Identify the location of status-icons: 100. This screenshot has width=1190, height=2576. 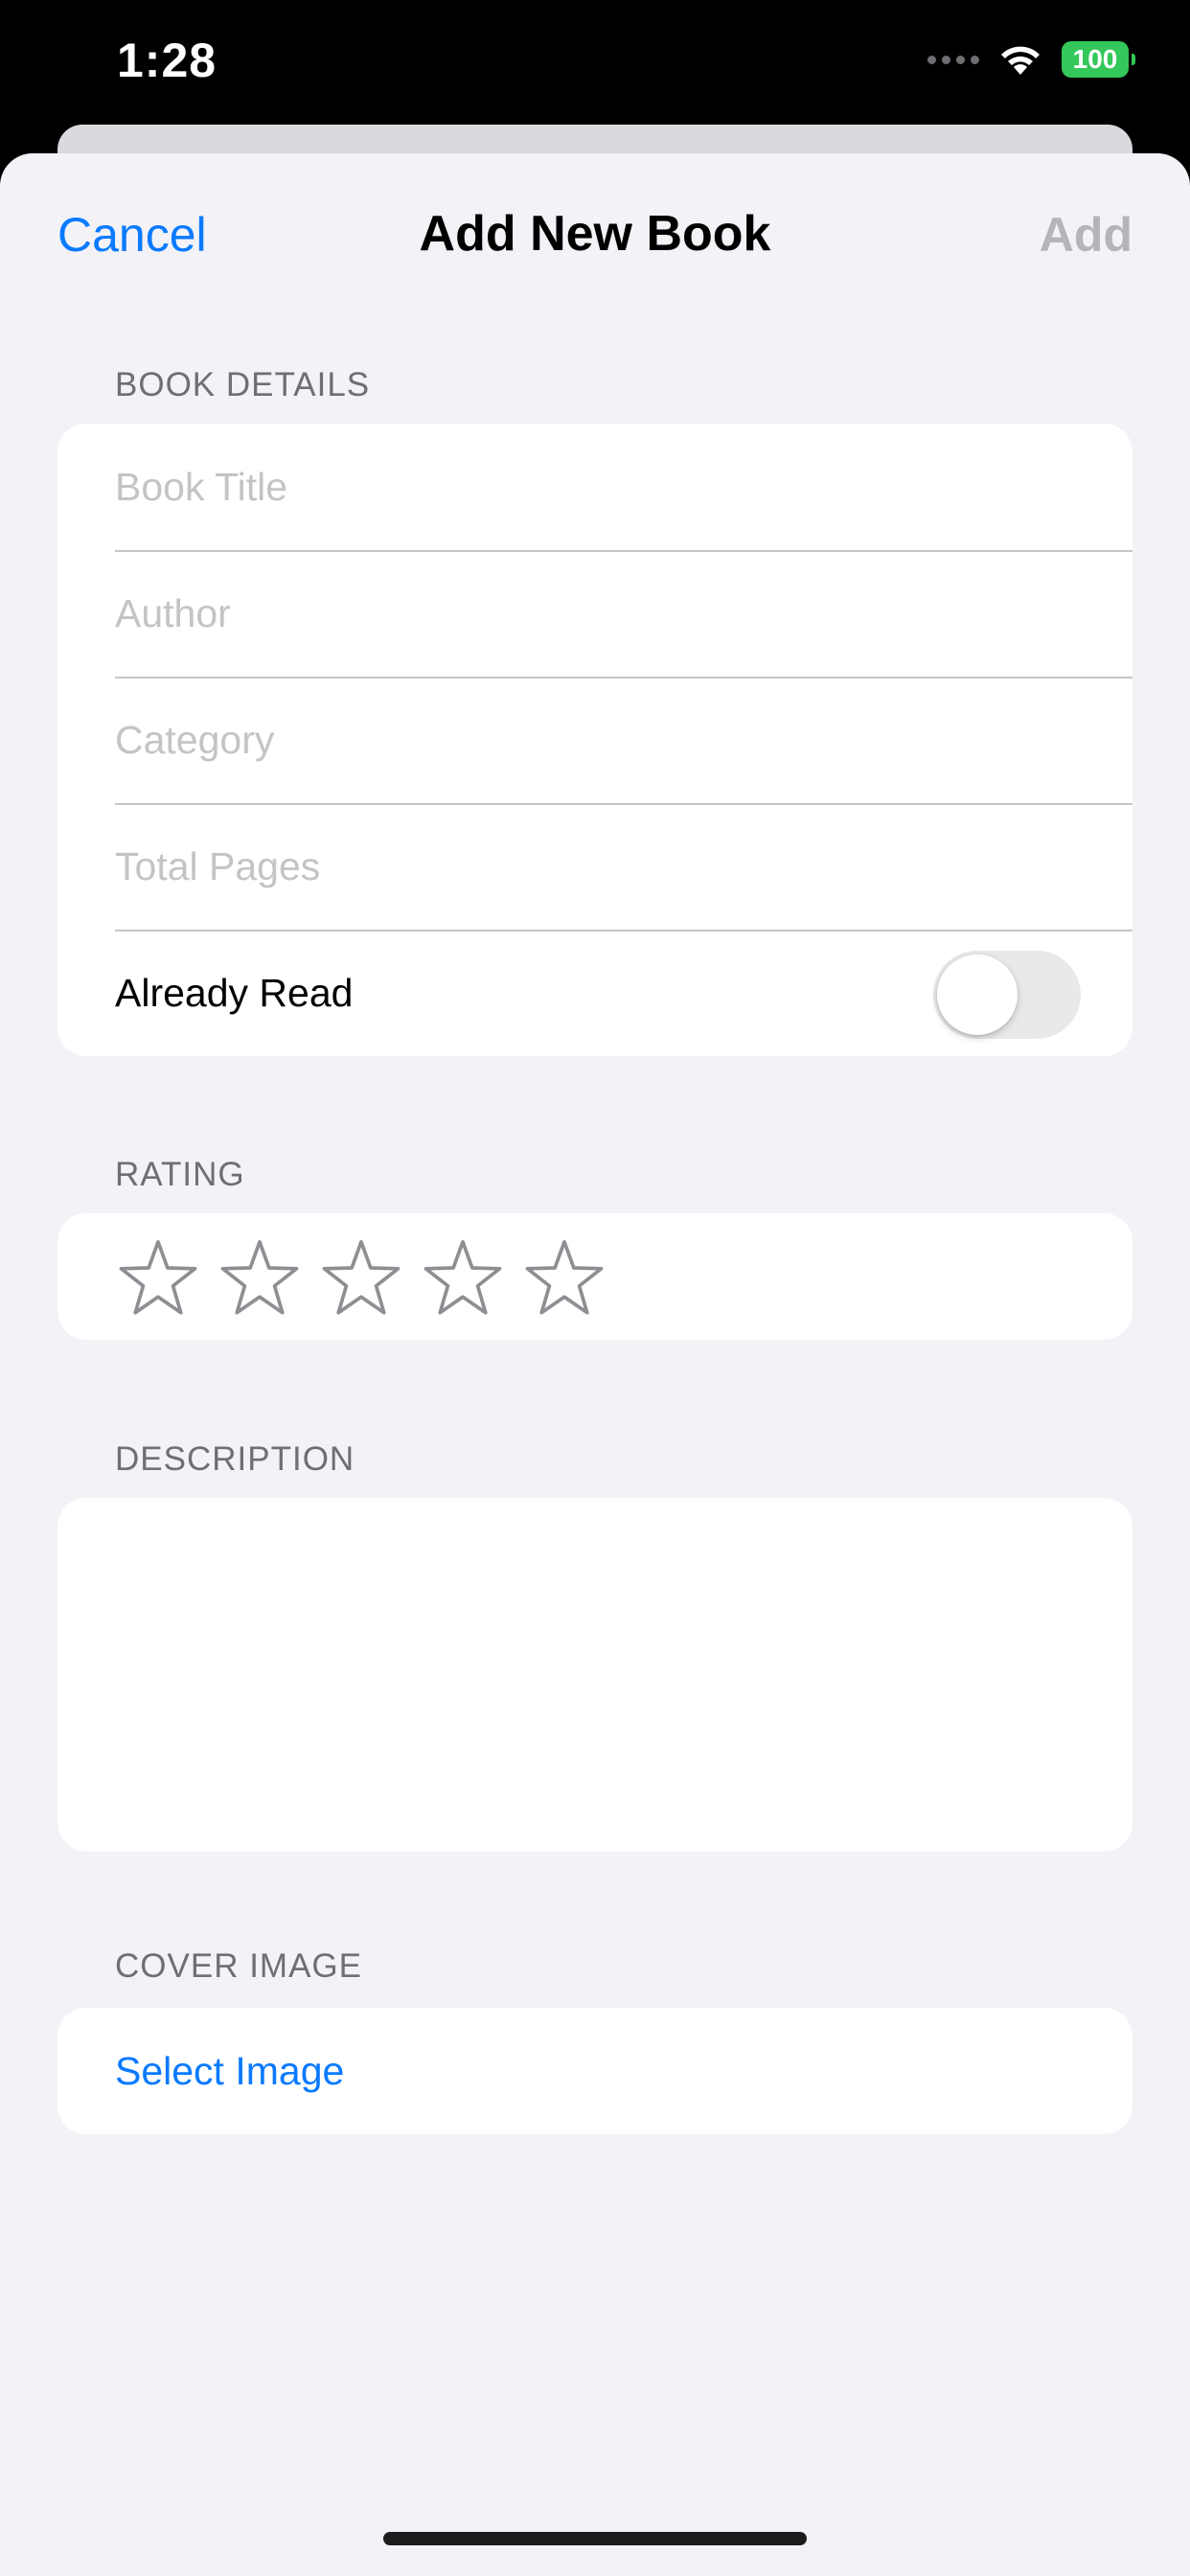
(1031, 59).